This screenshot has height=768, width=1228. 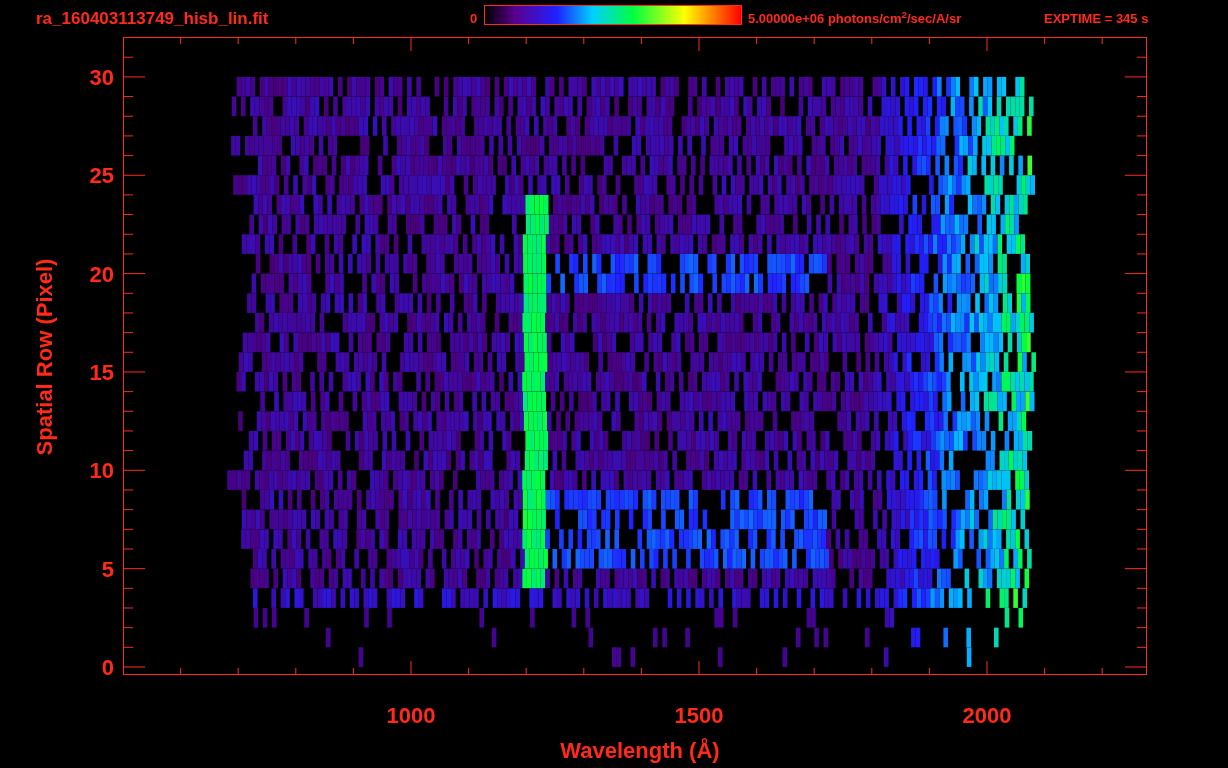 What do you see at coordinates (1096, 18) in the screenshot?
I see `exposure-time: EXPTIME = 345 s` at bounding box center [1096, 18].